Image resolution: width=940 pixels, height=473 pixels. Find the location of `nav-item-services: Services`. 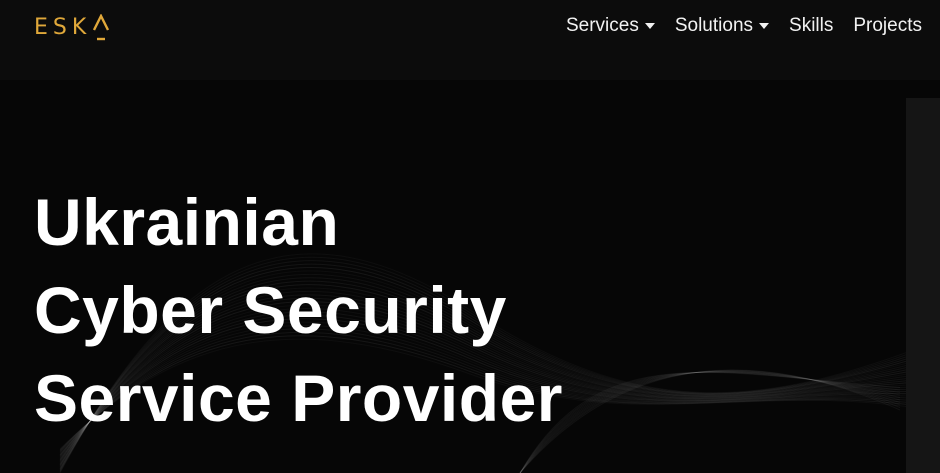

nav-item-services: Services is located at coordinates (610, 26).